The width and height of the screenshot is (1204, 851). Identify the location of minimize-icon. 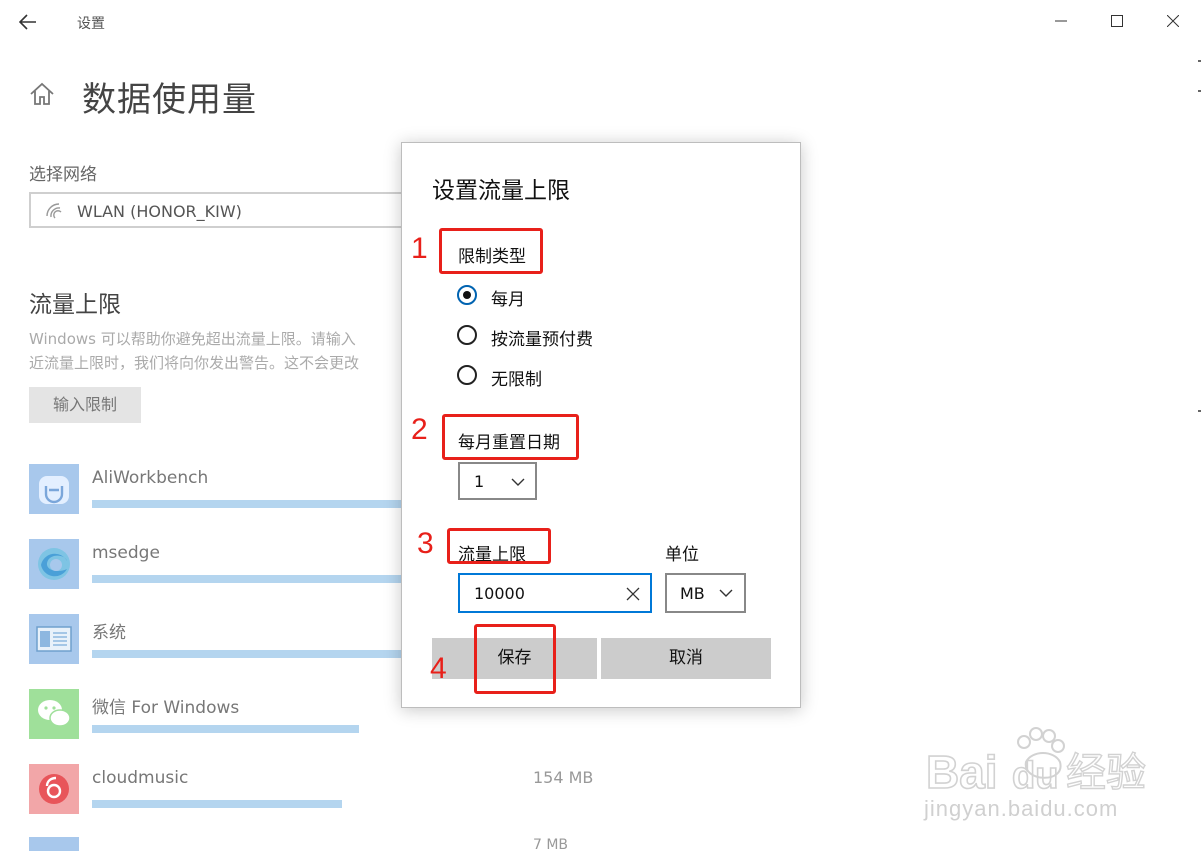
(1061, 21).